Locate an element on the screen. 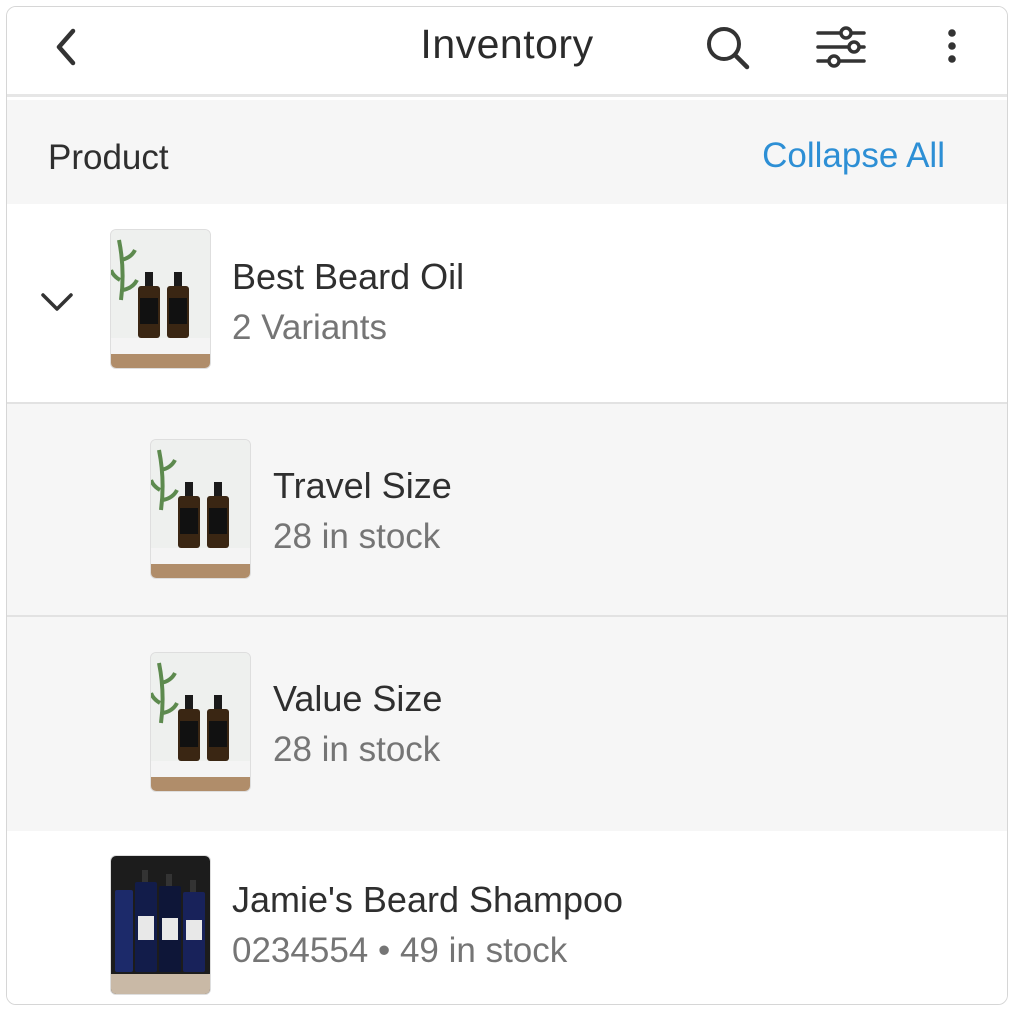 The width and height of the screenshot is (1015, 1012). product-name: Jamie's Beard Shampoo is located at coordinates (428, 899).